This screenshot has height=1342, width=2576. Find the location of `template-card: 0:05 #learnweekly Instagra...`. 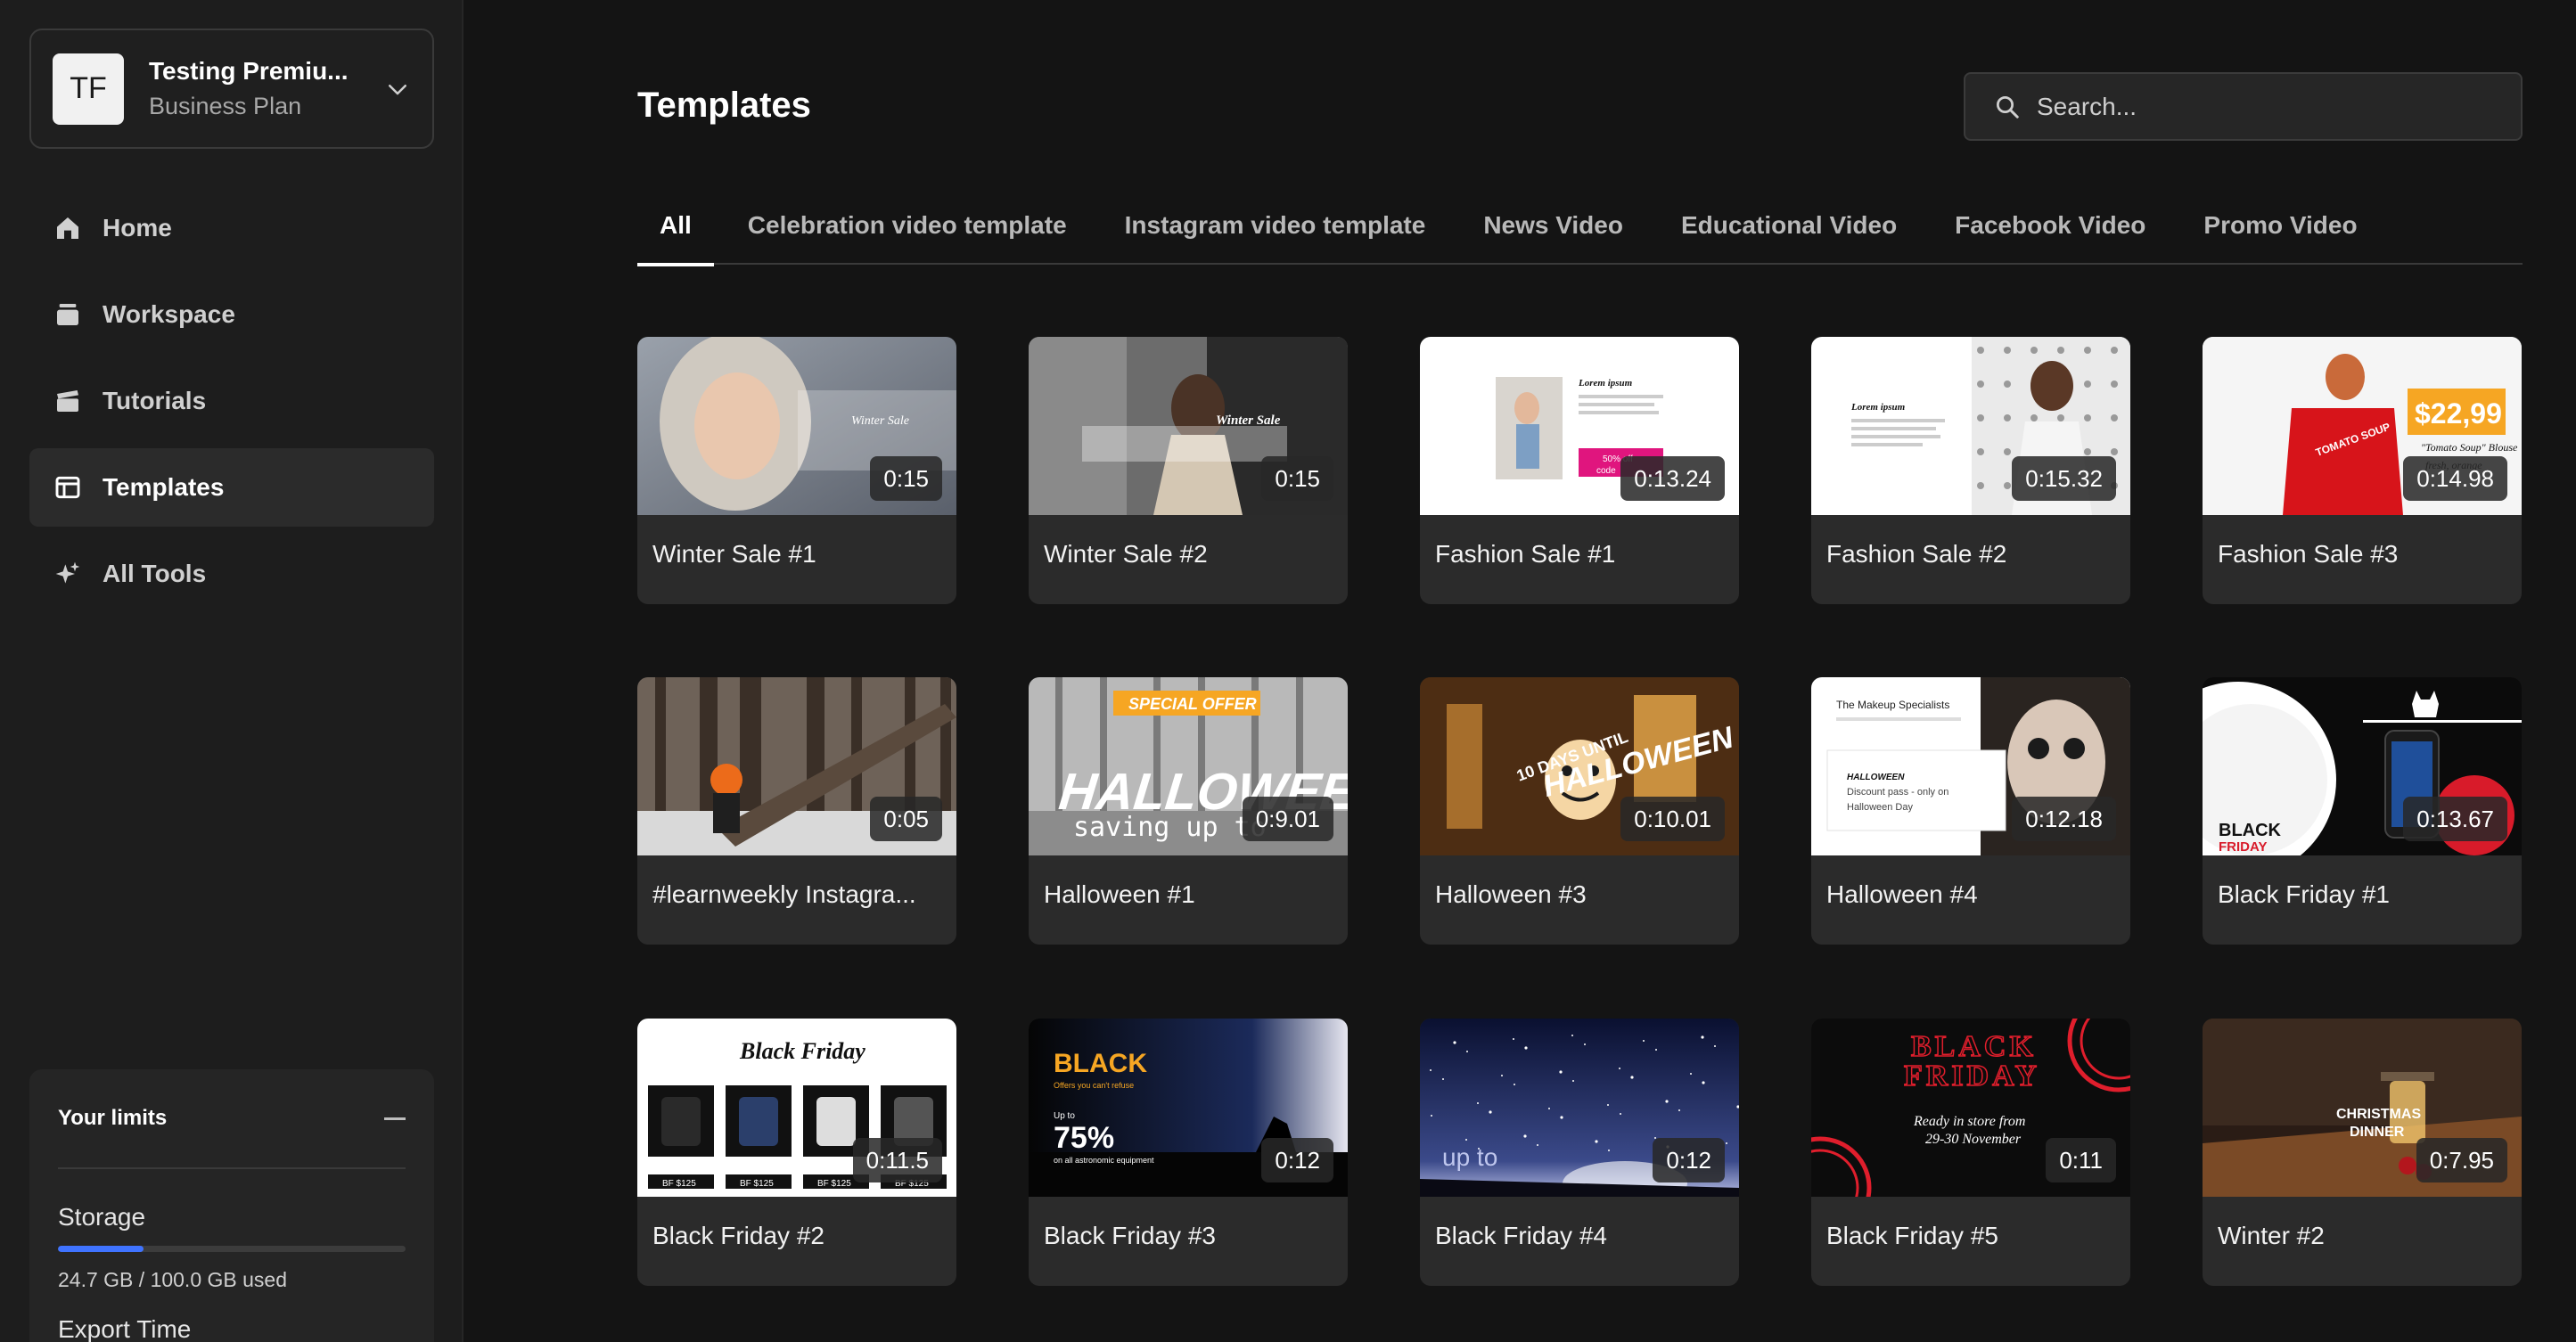

template-card: 0:05 #learnweekly Instagra... is located at coordinates (796, 811).